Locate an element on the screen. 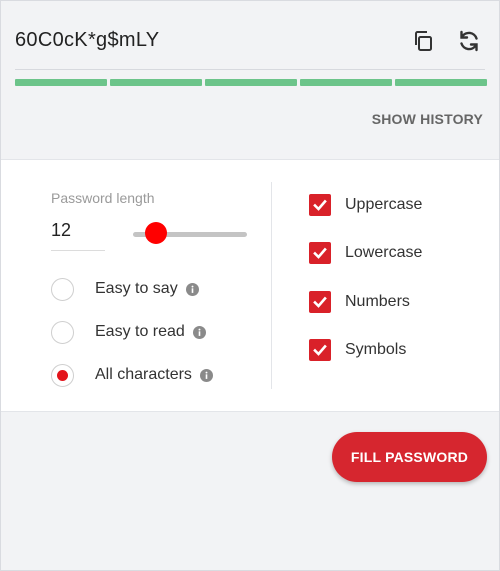 This screenshot has width=500, height=571. checkbox-symbols: Symbols is located at coordinates (357, 350).